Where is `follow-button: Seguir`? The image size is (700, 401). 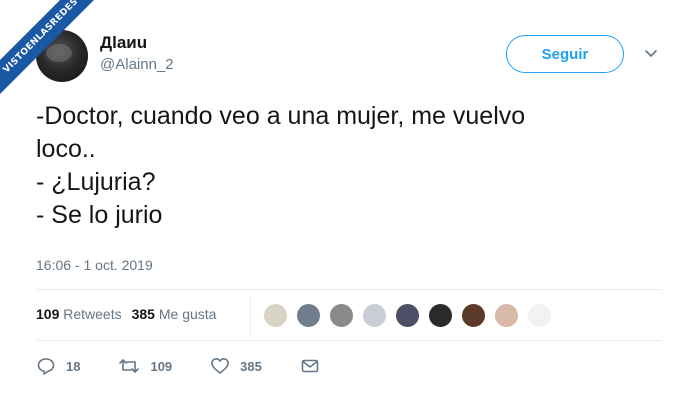
follow-button: Seguir is located at coordinates (565, 54).